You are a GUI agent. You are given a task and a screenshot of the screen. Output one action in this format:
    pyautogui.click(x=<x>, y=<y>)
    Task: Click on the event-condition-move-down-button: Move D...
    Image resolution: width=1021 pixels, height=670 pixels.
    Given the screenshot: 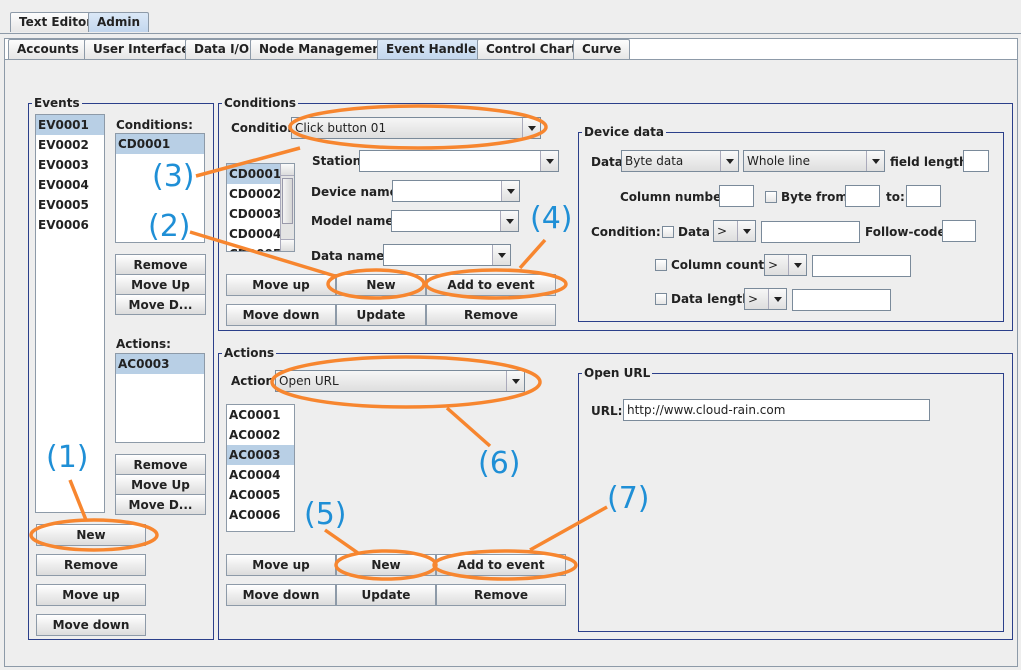 What is the action you would take?
    pyautogui.click(x=160, y=304)
    